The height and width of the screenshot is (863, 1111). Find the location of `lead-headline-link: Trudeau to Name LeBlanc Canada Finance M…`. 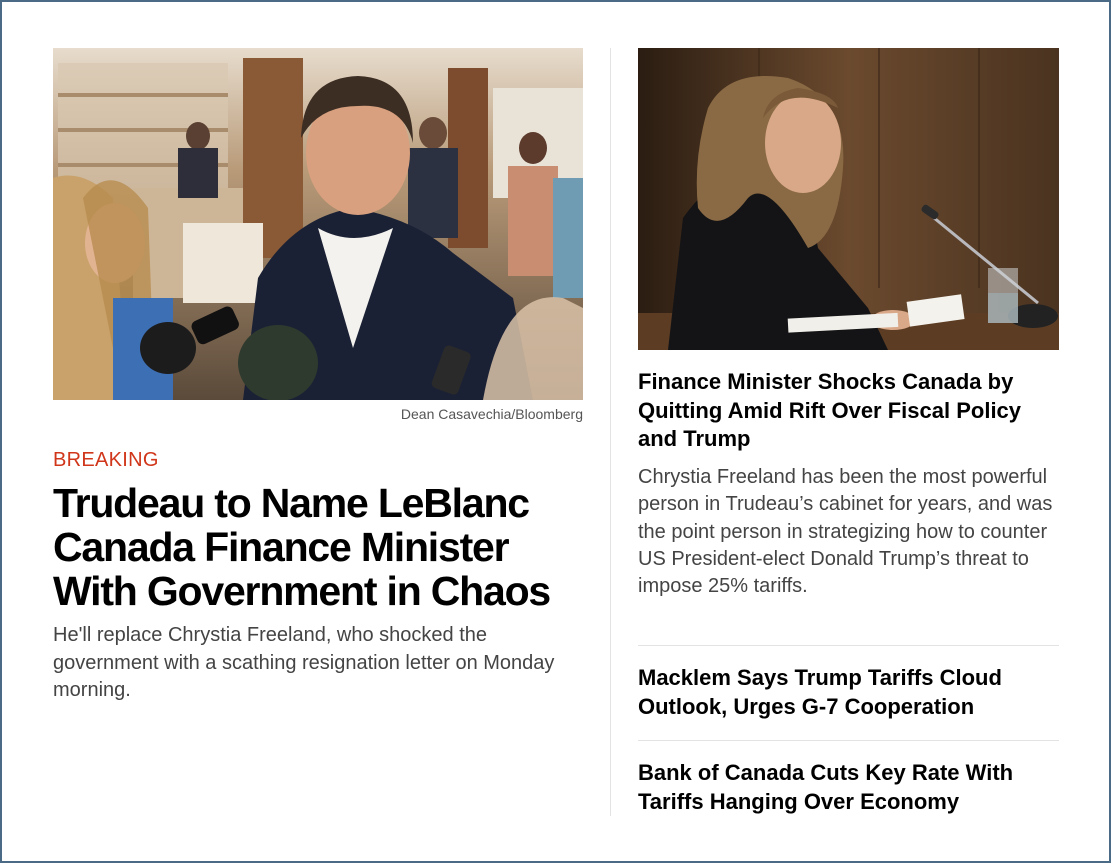

lead-headline-link: Trudeau to Name LeBlanc Canada Finance M… is located at coordinates (323, 547).